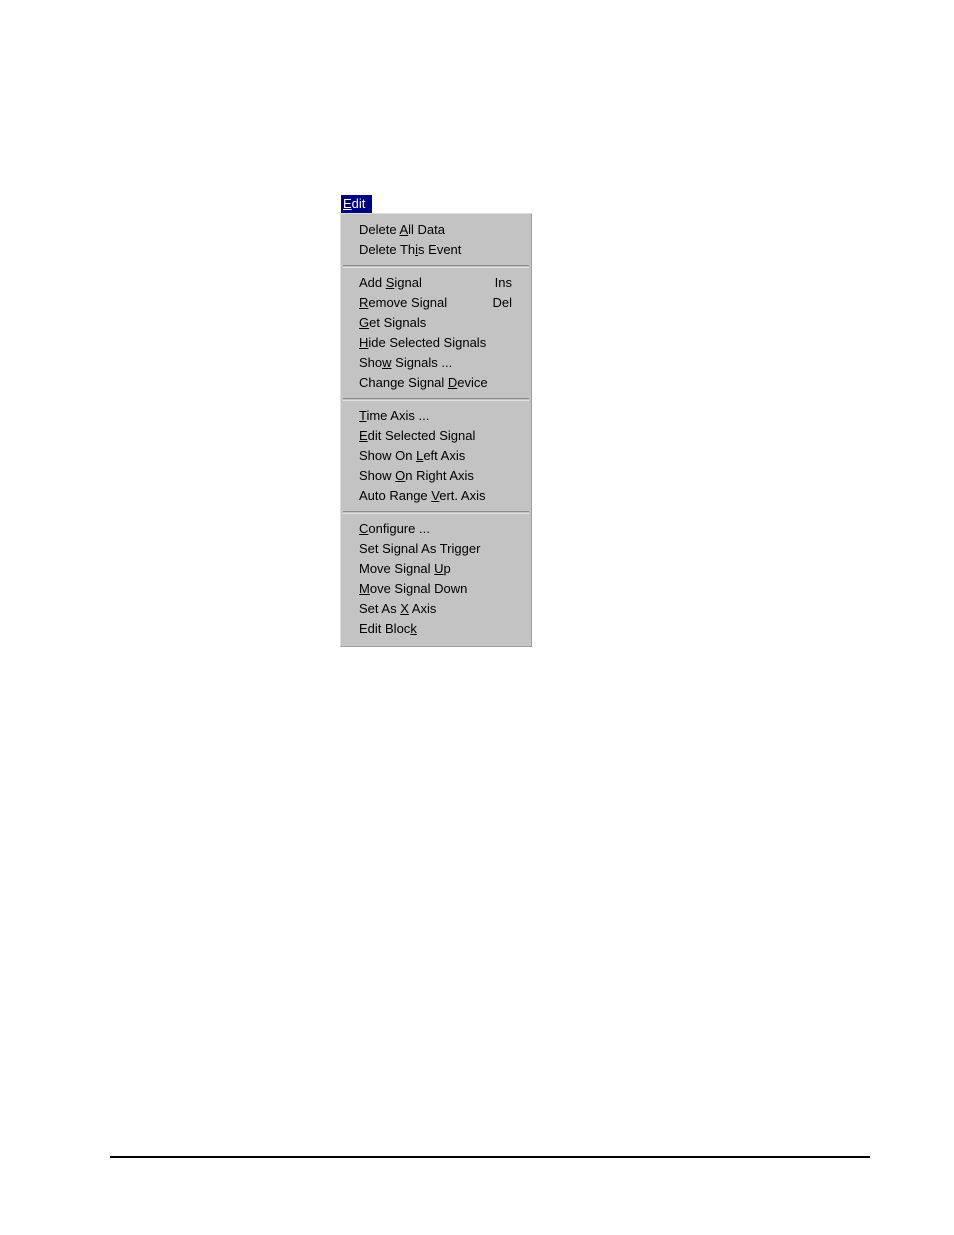 The width and height of the screenshot is (954, 1235). I want to click on menubar-edit-title-after: dit, so click(358, 203).